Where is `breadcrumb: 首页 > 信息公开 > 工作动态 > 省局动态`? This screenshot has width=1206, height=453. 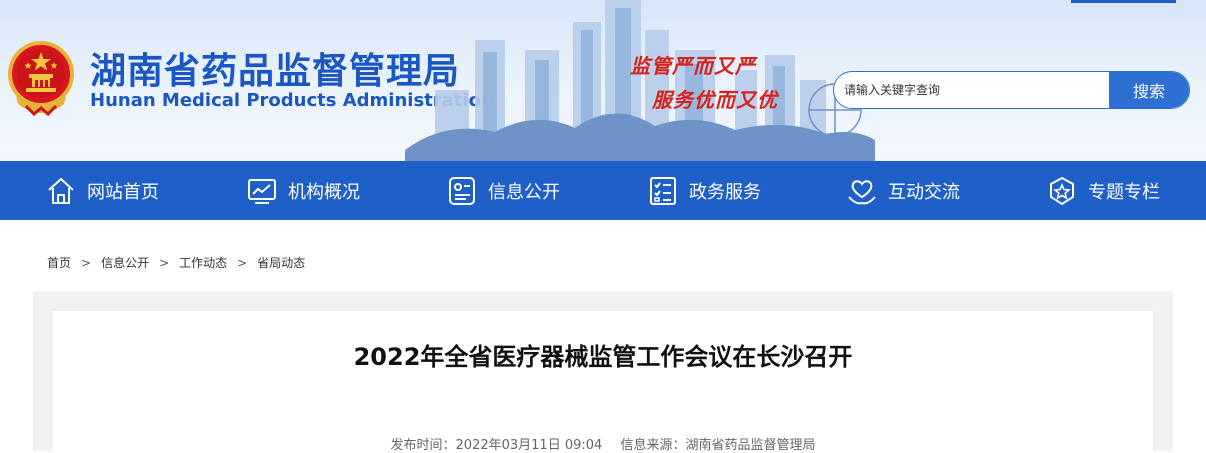
breadcrumb: 首页 > 信息公开 > 工作动态 > 省局动态 is located at coordinates (176, 262).